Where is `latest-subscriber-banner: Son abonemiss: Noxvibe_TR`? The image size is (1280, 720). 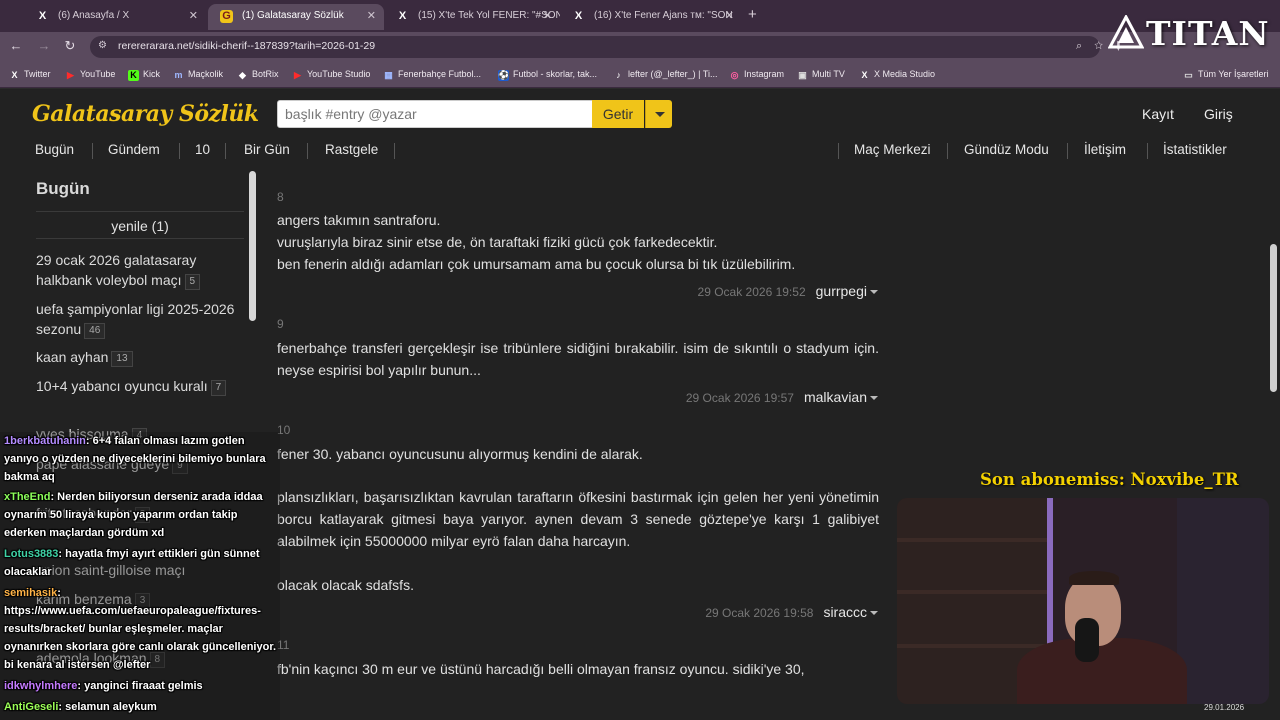
latest-subscriber-banner: Son abonemiss: Noxvibe_TR is located at coordinates (1109, 479).